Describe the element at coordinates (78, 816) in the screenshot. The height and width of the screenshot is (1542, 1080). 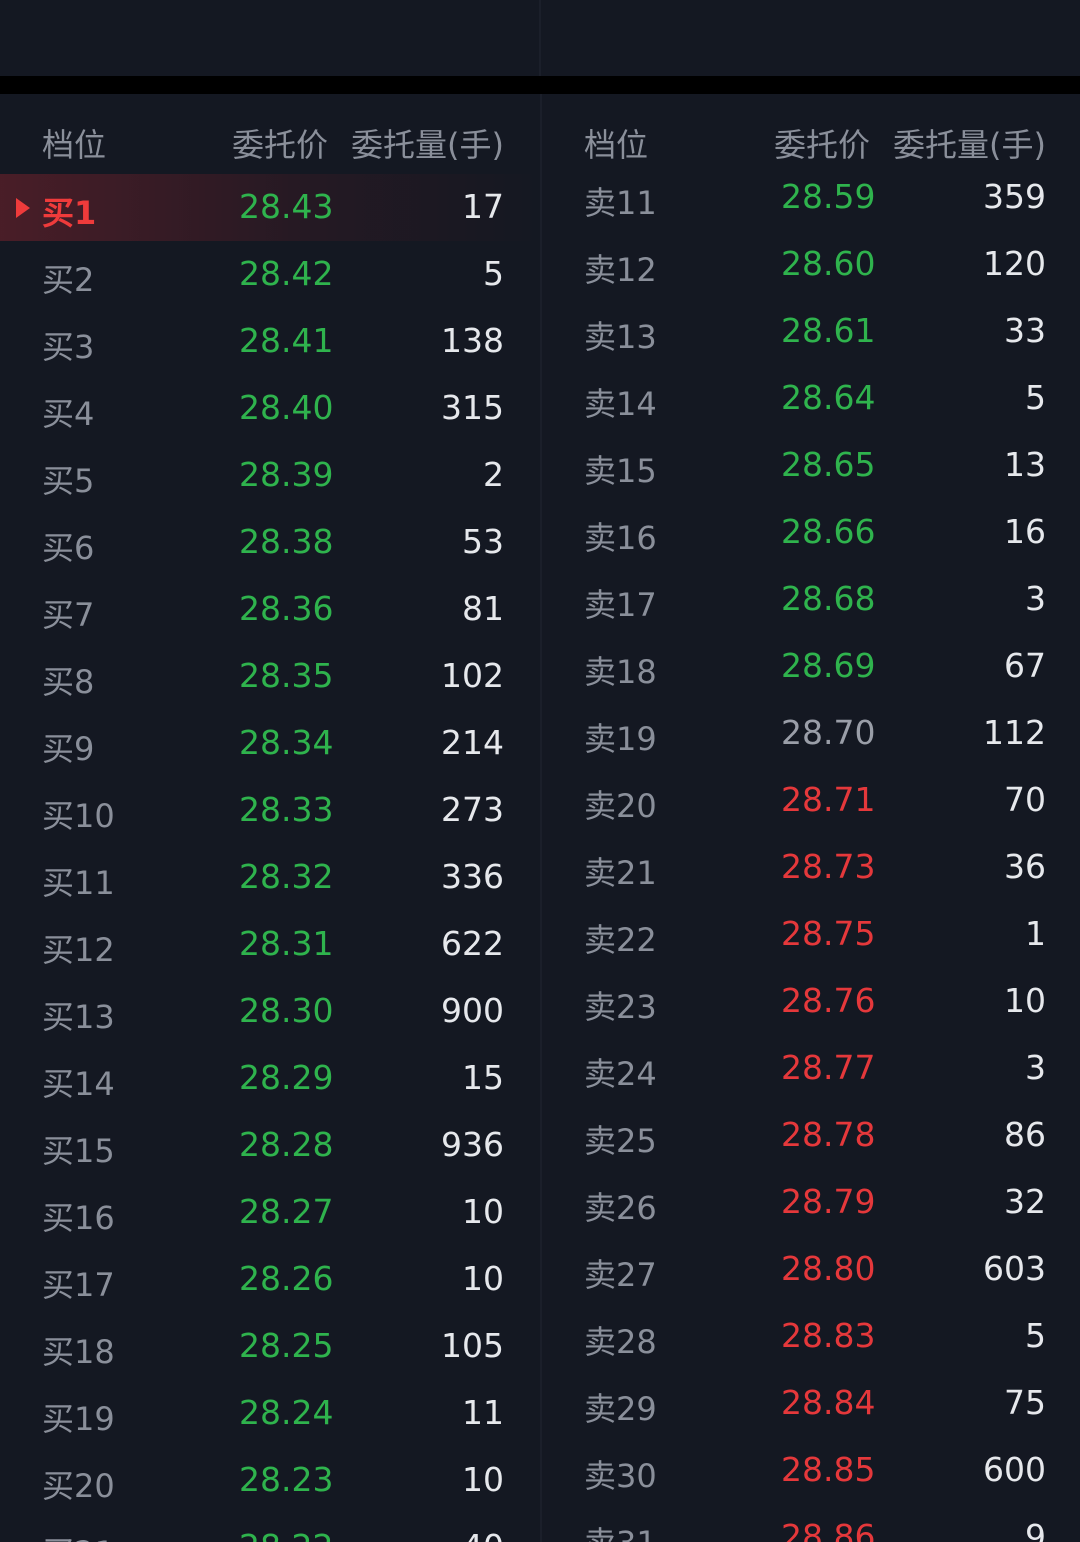
I see `buy-row-level: 买10` at that location.